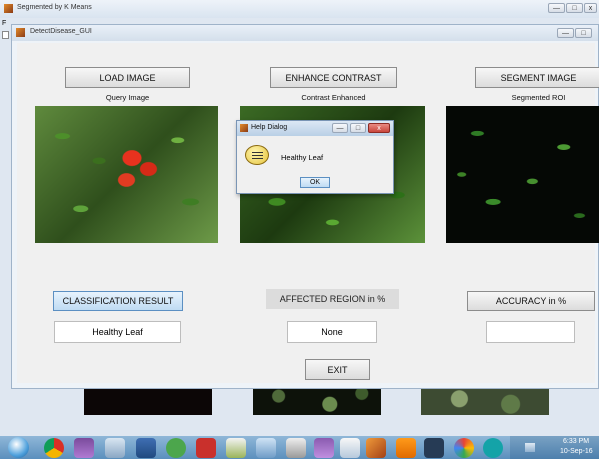  Describe the element at coordinates (434, 448) in the screenshot. I see `p-app-icon` at that location.